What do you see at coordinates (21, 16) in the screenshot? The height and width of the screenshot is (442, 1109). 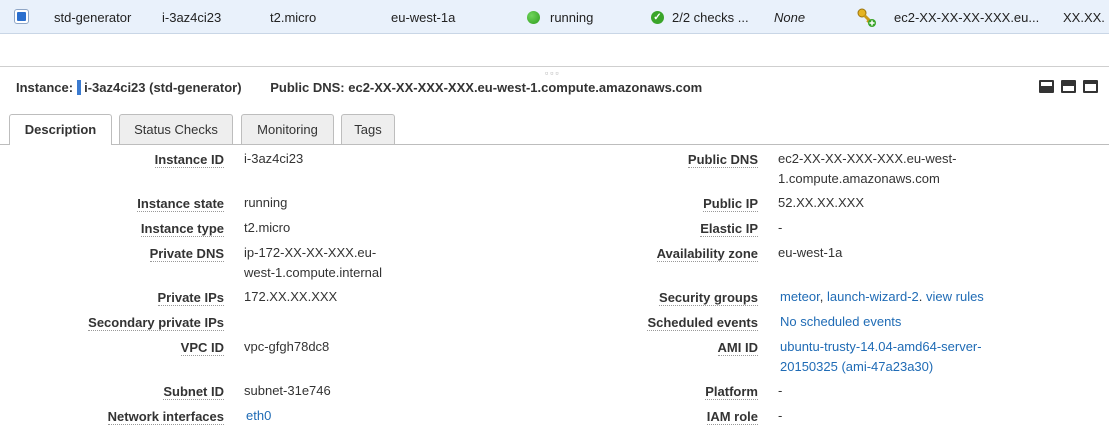 I see `row-select-checkbox` at bounding box center [21, 16].